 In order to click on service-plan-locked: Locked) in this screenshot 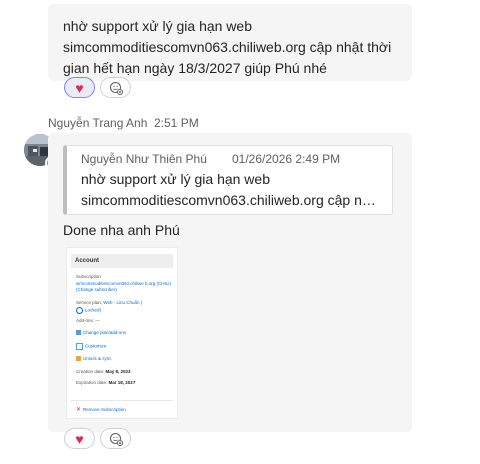, I will do `click(88, 310)`.